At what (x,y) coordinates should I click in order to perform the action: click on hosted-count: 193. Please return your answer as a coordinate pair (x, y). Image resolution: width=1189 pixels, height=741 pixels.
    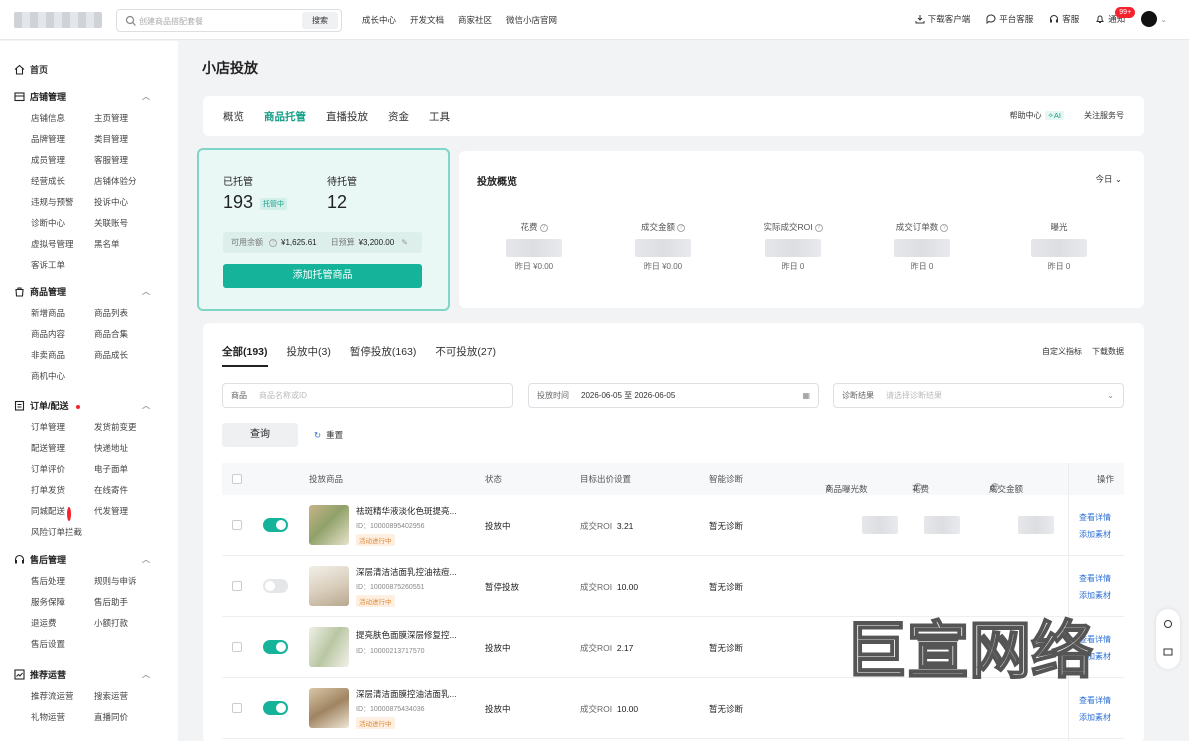
    Looking at the image, I should click on (238, 202).